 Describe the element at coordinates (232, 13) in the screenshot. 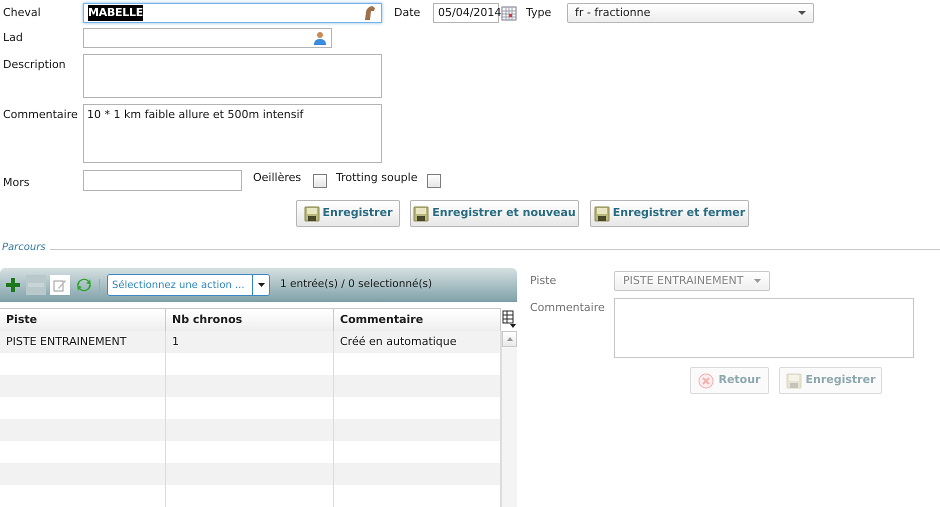

I see `horse-input-field: MABELLE` at that location.